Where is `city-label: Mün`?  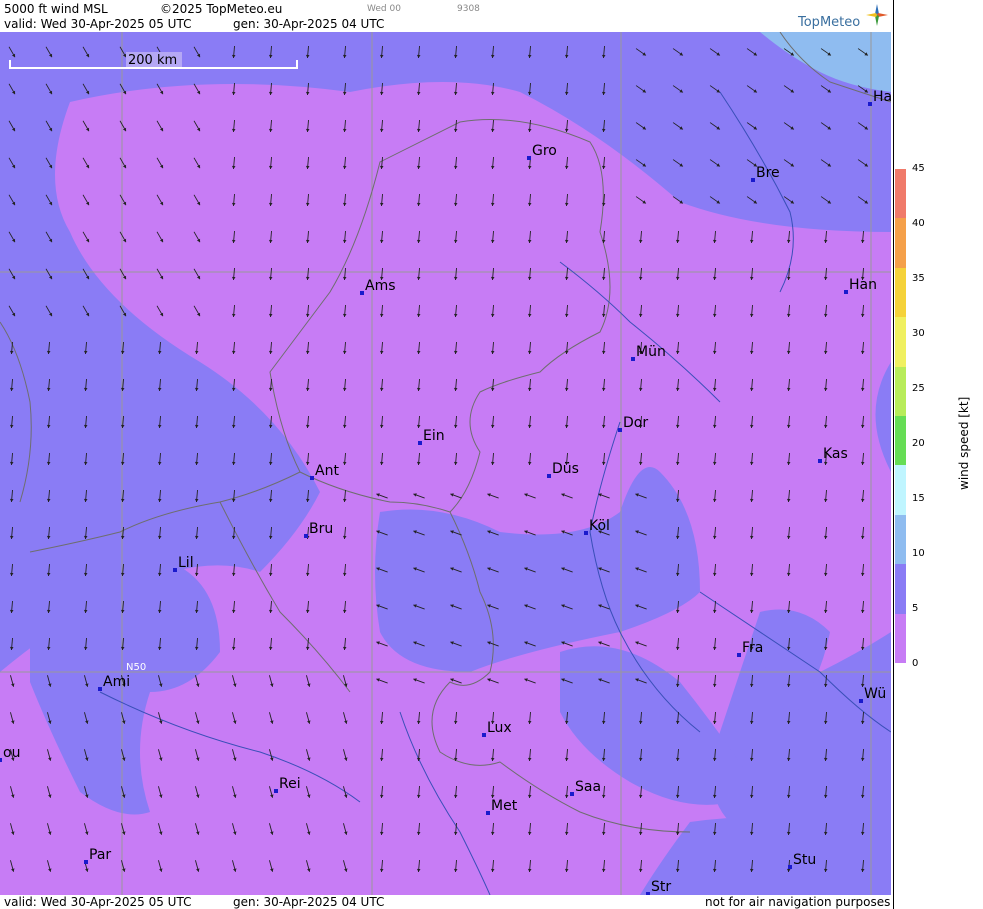 city-label: Mün is located at coordinates (651, 352).